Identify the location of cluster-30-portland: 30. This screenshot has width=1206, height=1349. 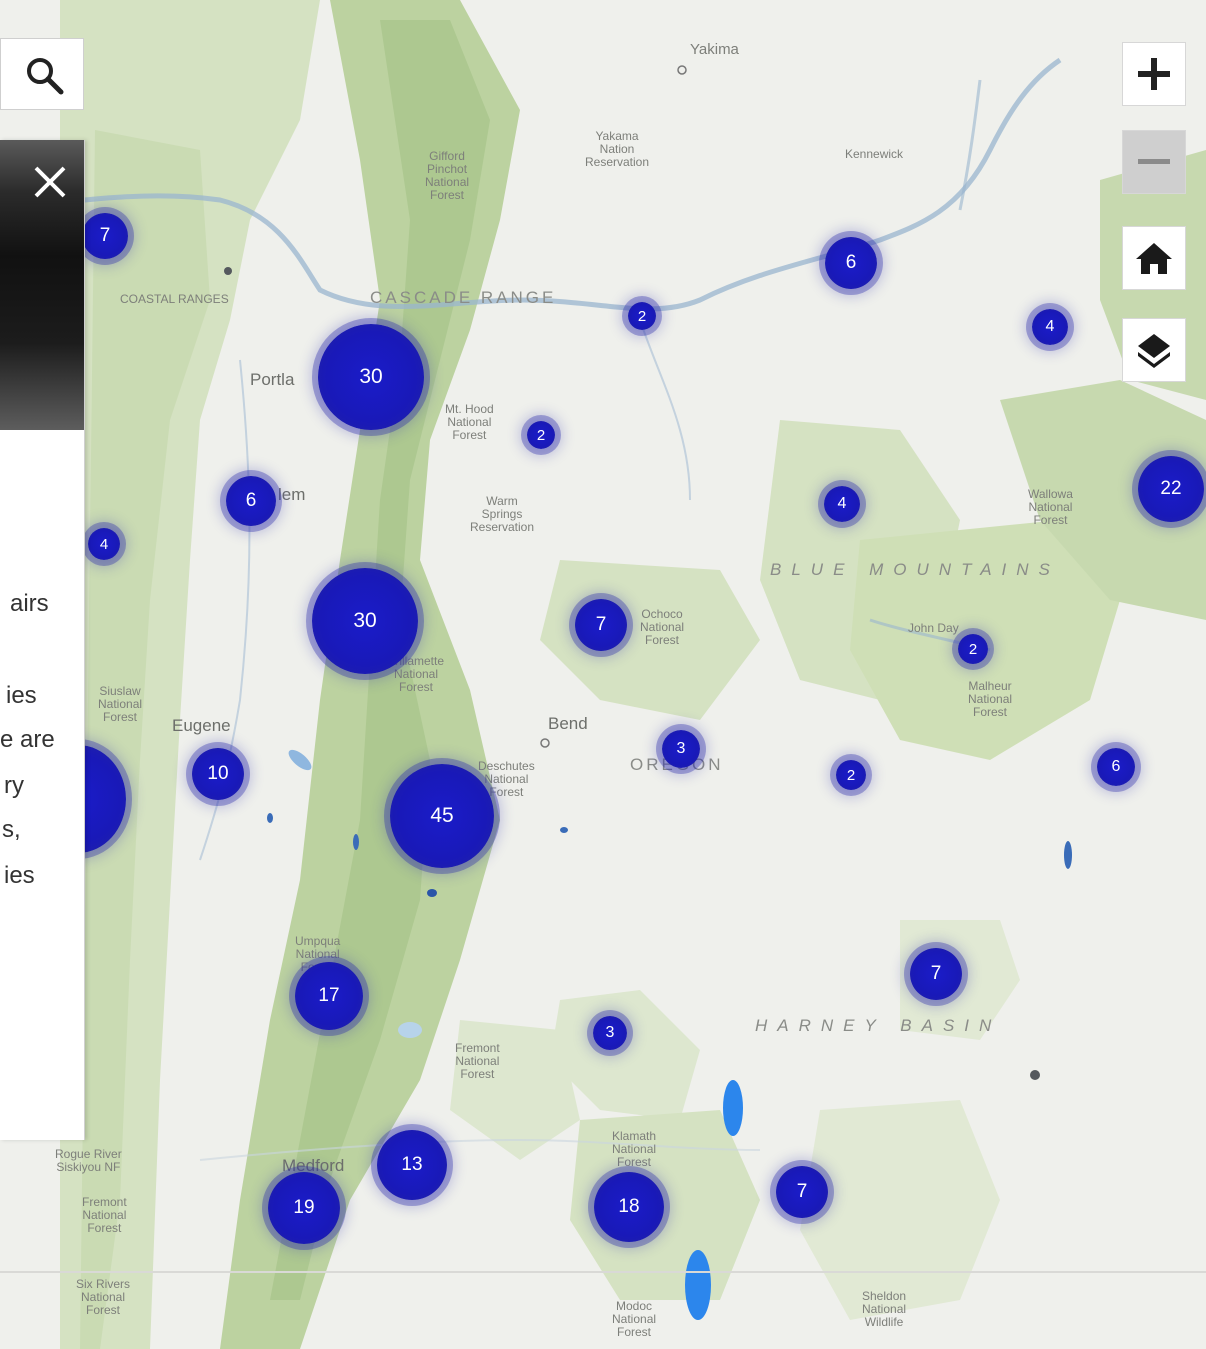
(371, 377).